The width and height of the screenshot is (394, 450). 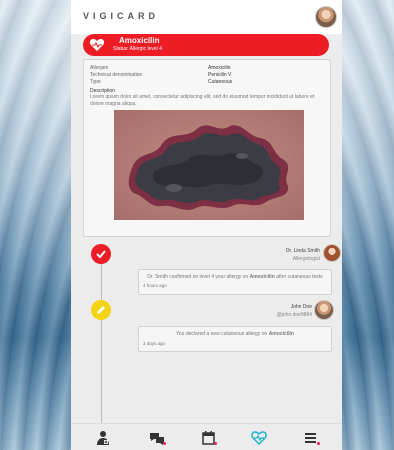 I want to click on detail-value: Penicilin V, so click(x=220, y=75).